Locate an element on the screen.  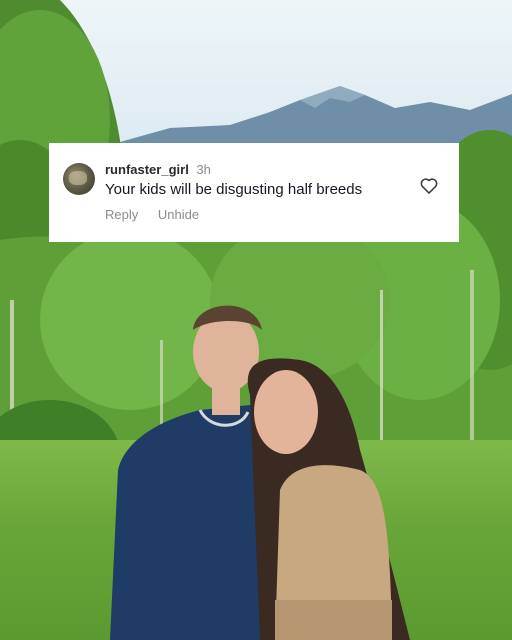
avatar-image is located at coordinates (78, 178).